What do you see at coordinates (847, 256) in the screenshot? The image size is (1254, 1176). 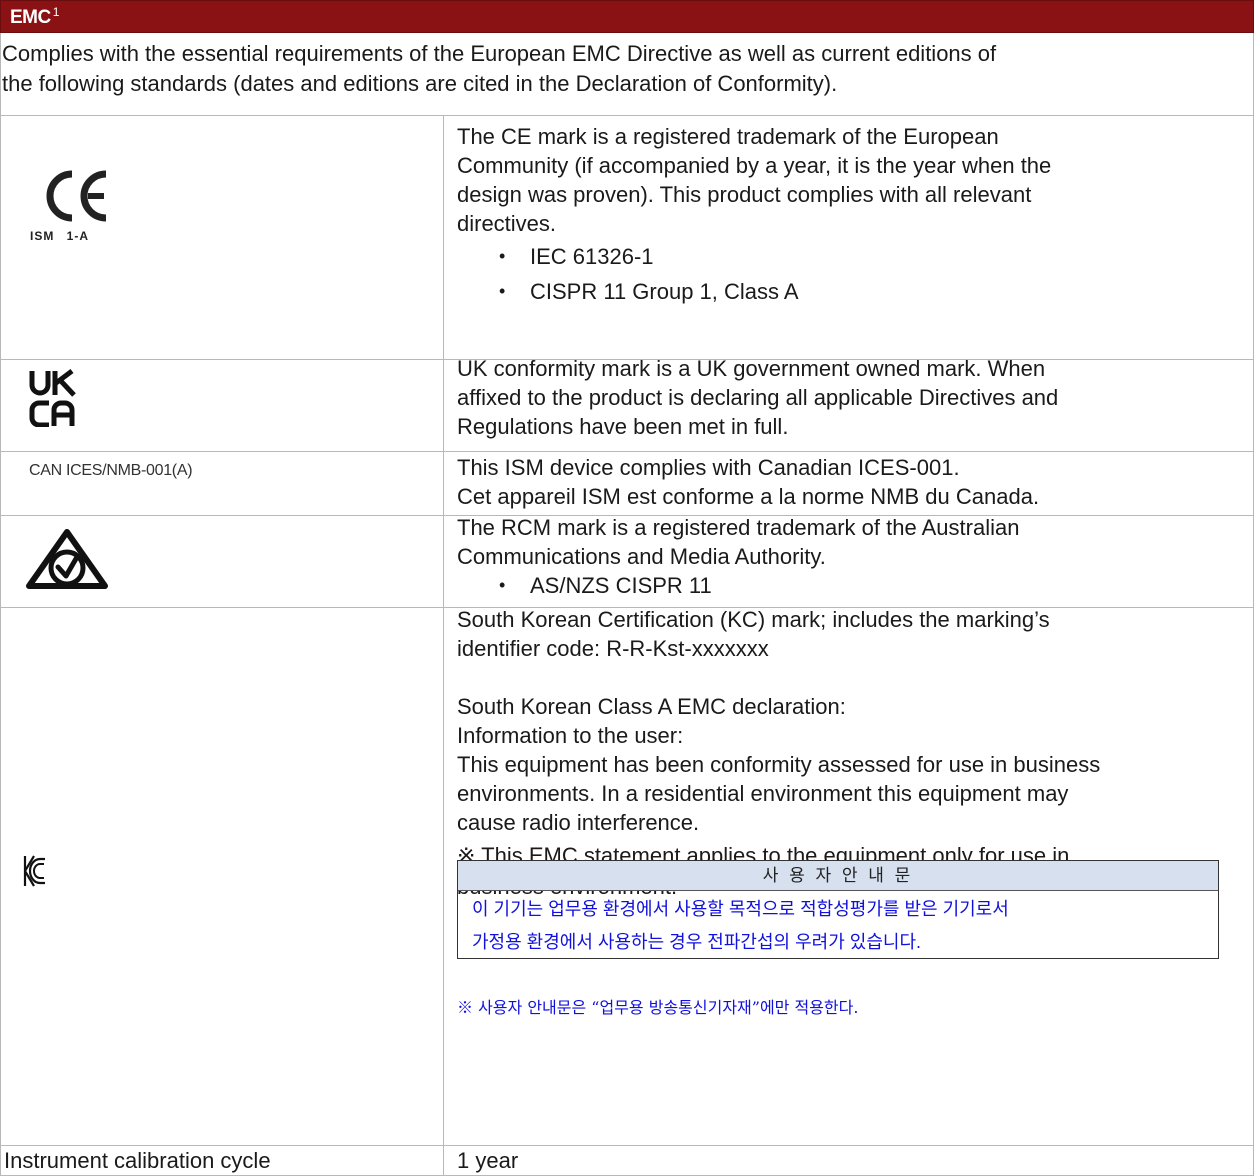 I see `list-item: IEC 61326-1` at bounding box center [847, 256].